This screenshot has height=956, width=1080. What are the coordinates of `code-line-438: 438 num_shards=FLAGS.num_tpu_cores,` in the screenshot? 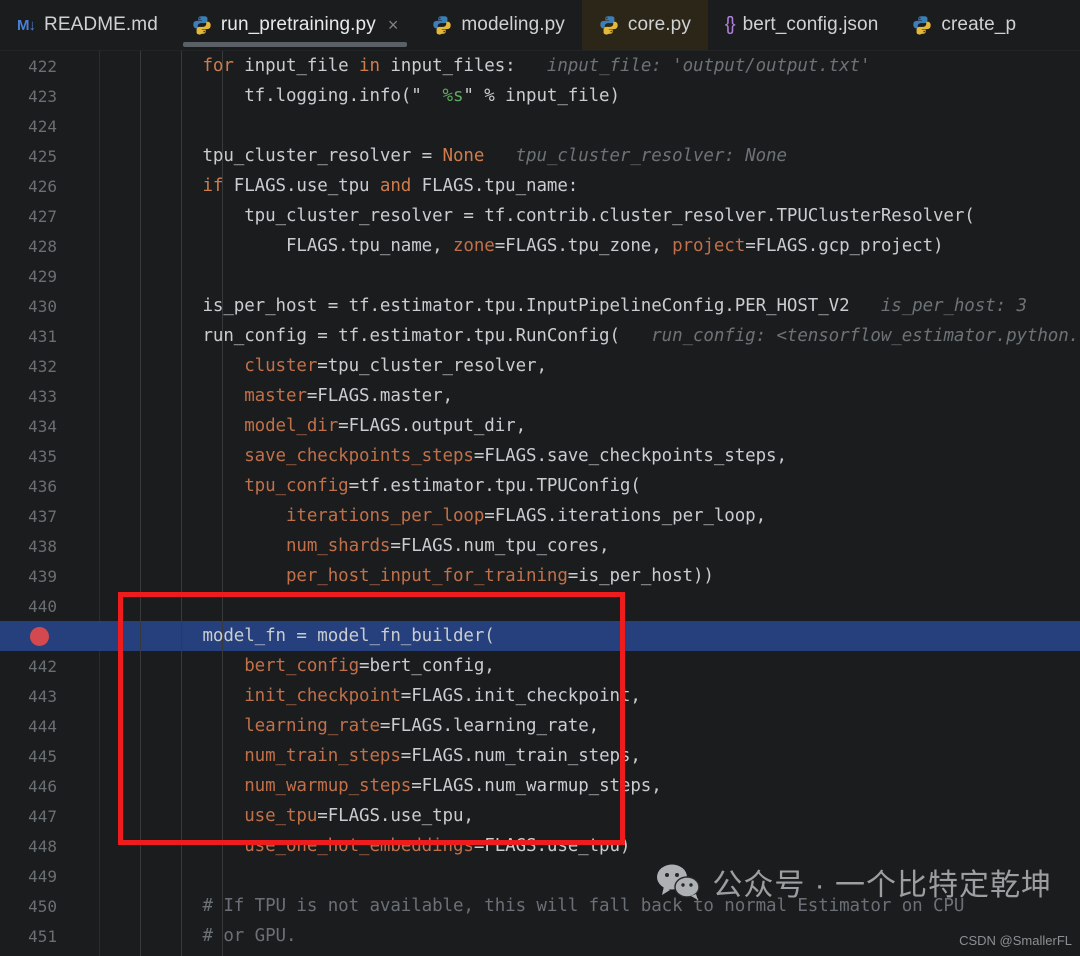 It's located at (540, 546).